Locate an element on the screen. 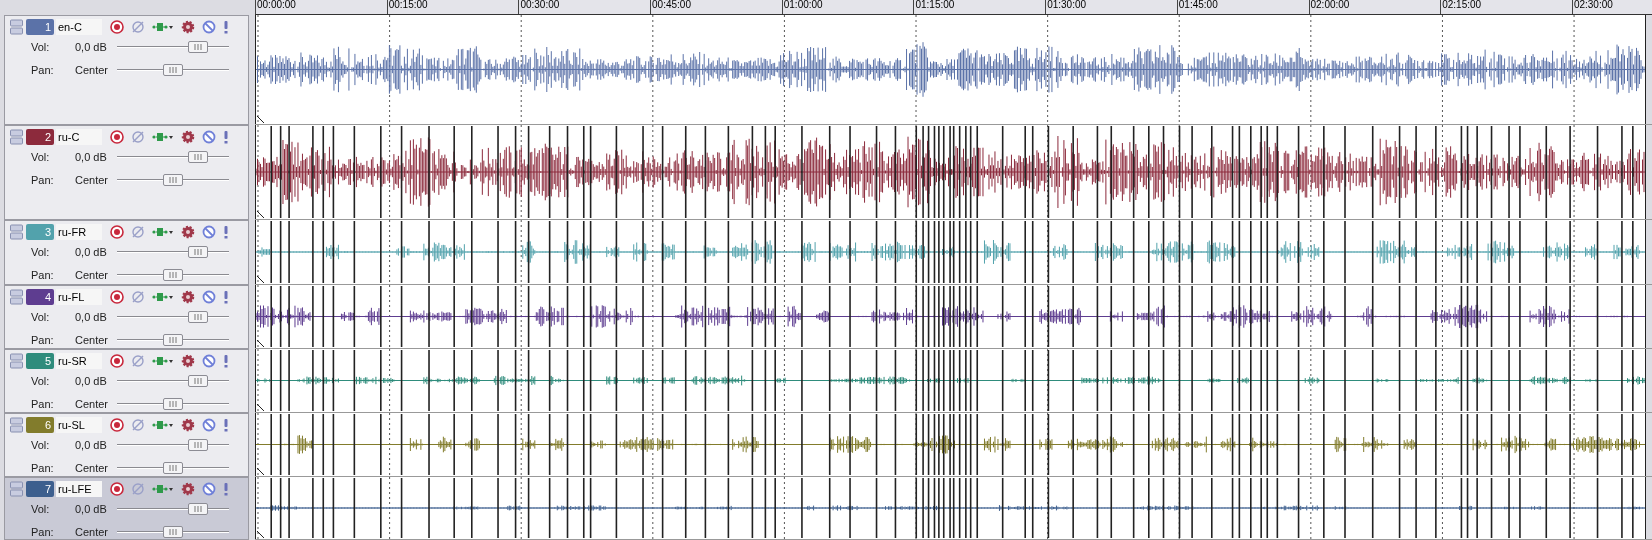 The width and height of the screenshot is (1652, 540). track-name-field: ru-FR is located at coordinates (79, 232).